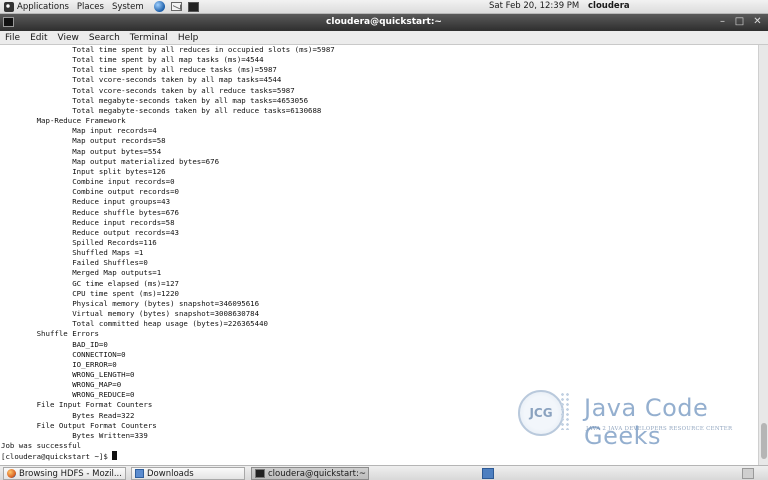 This screenshot has height=480, width=768. Describe the element at coordinates (379, 456) in the screenshot. I see `terminal-prompt-line: [cloudera@quickstart ~]$` at that location.